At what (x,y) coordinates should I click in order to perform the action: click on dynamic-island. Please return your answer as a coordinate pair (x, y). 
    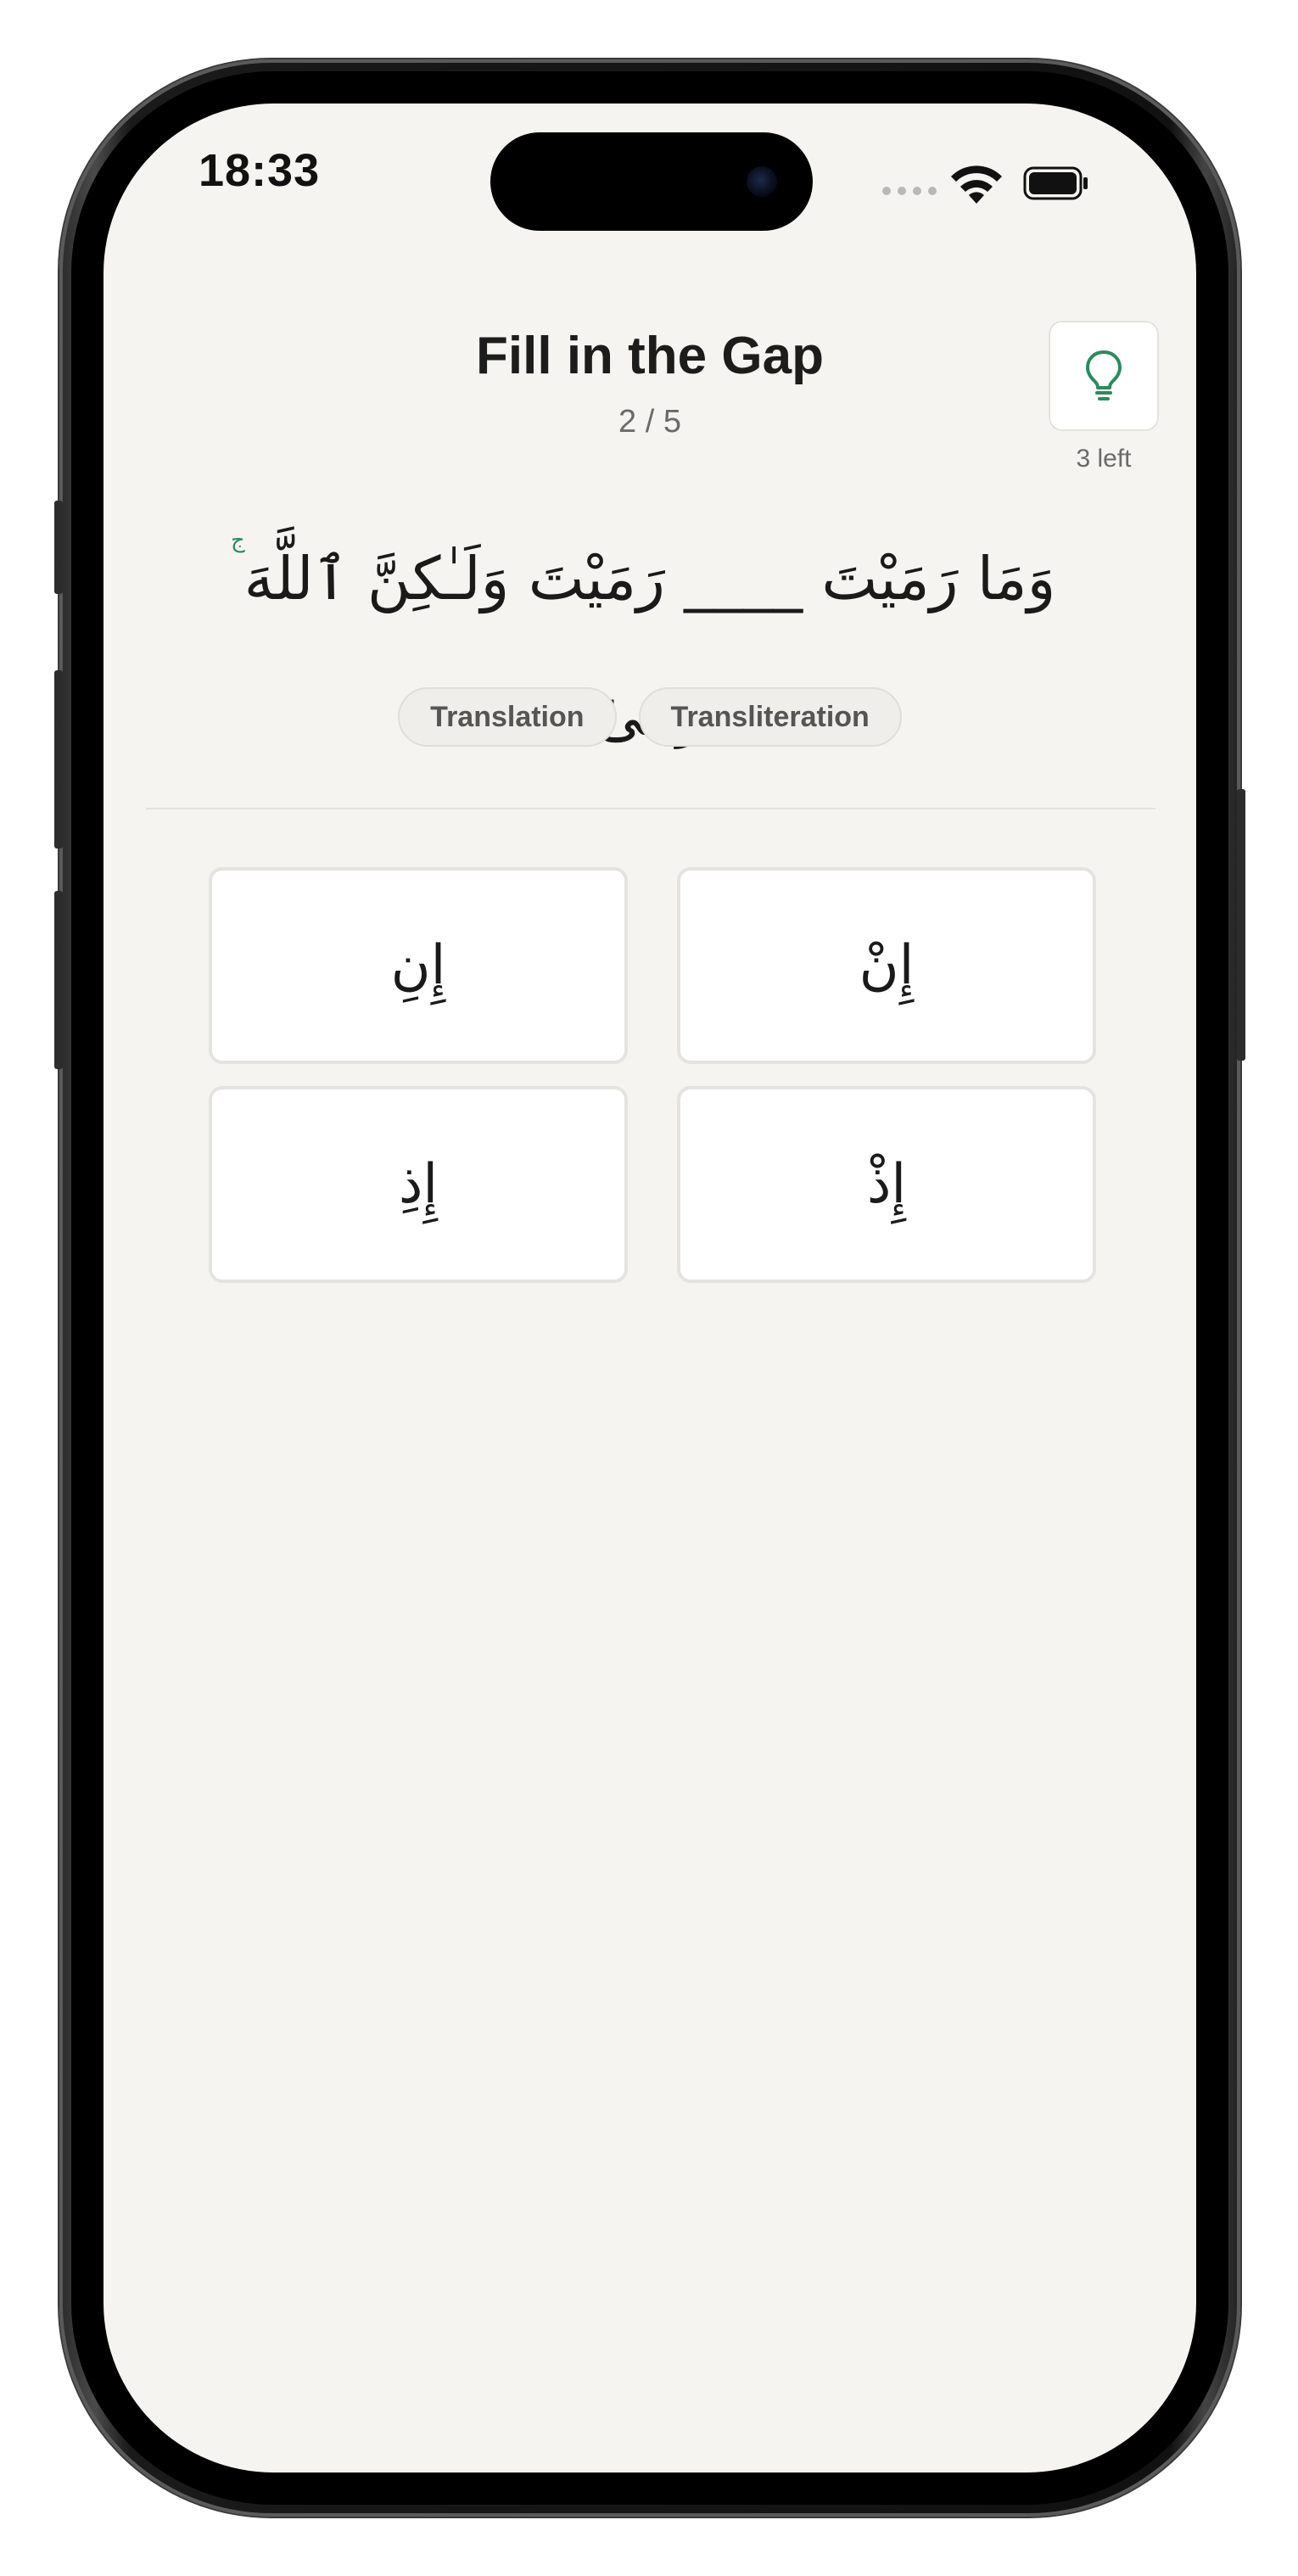
    Looking at the image, I should click on (651, 181).